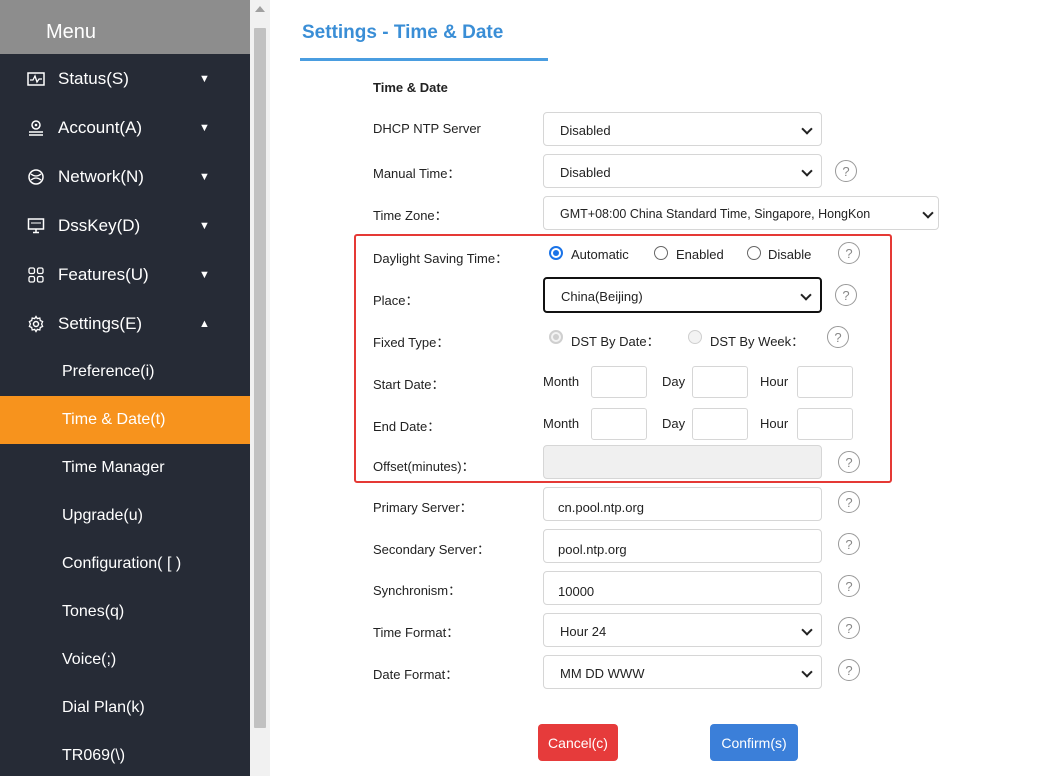 Image resolution: width=1052 pixels, height=776 pixels. Describe the element at coordinates (260, 378) in the screenshot. I see `scrollbar-thumb` at that location.